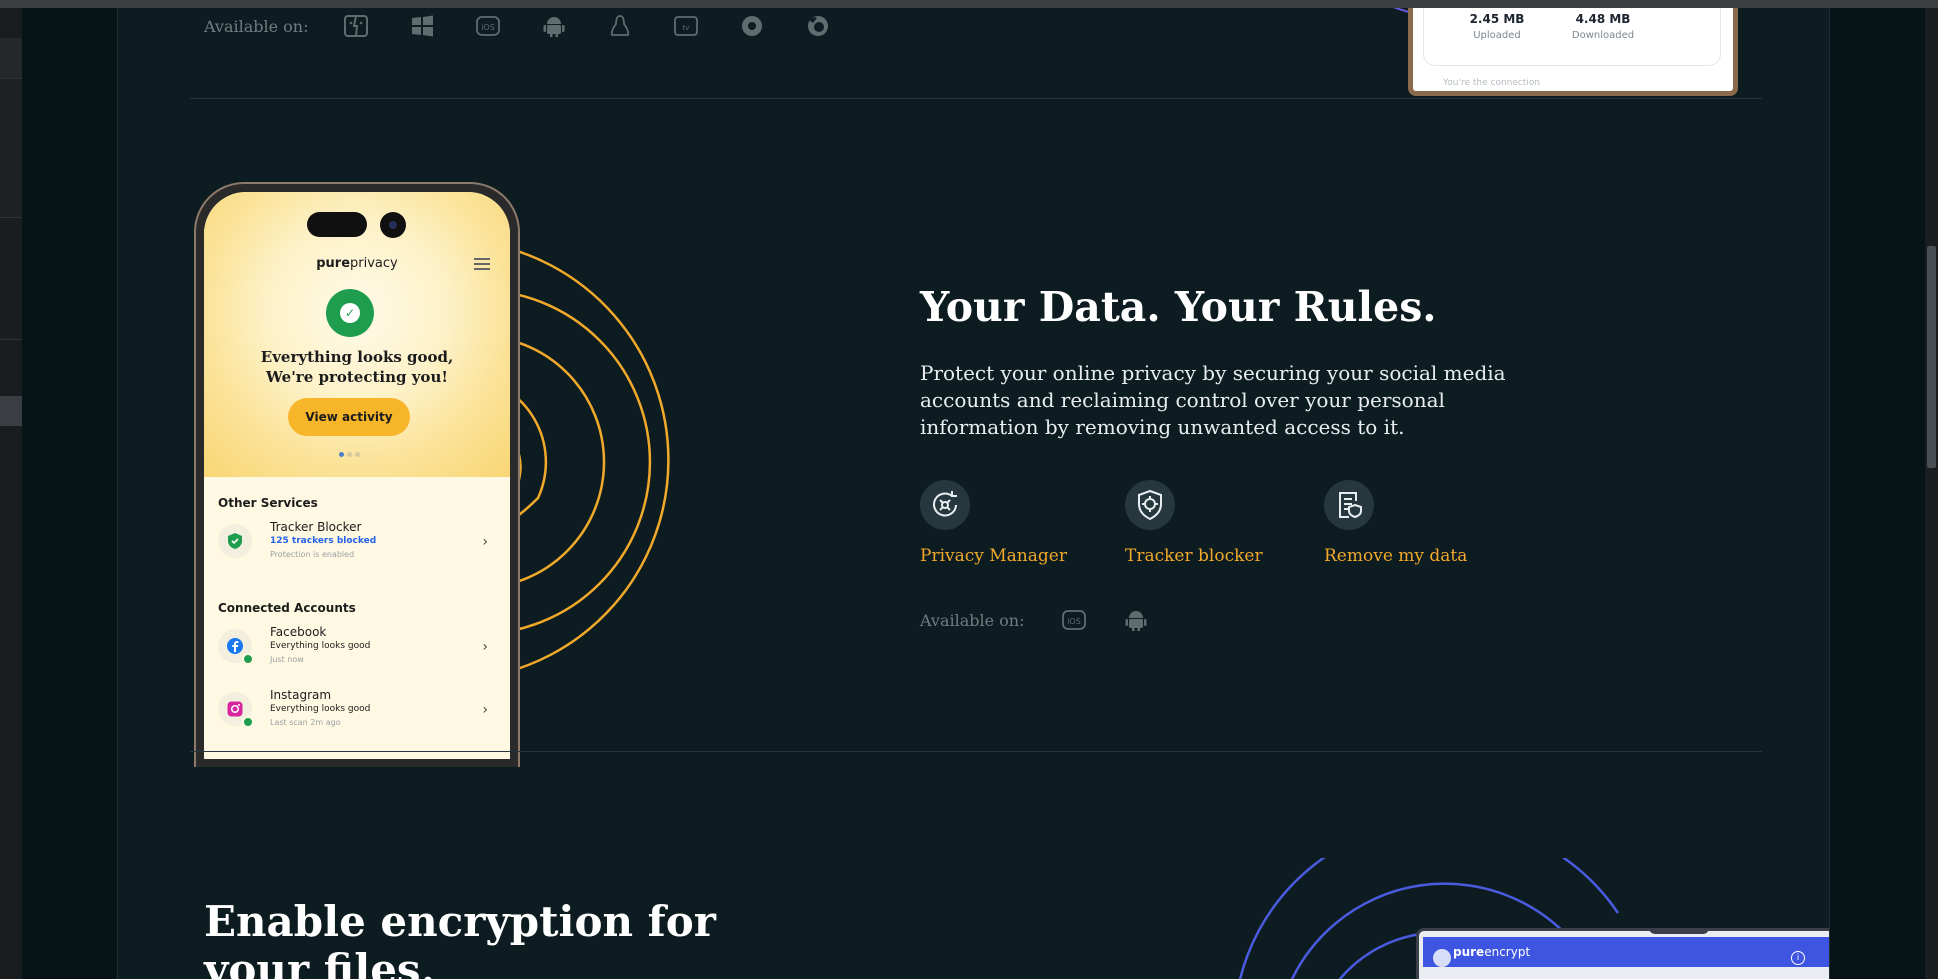 The image size is (1938, 979). What do you see at coordinates (236, 710) in the screenshot?
I see `instagram-icon` at bounding box center [236, 710].